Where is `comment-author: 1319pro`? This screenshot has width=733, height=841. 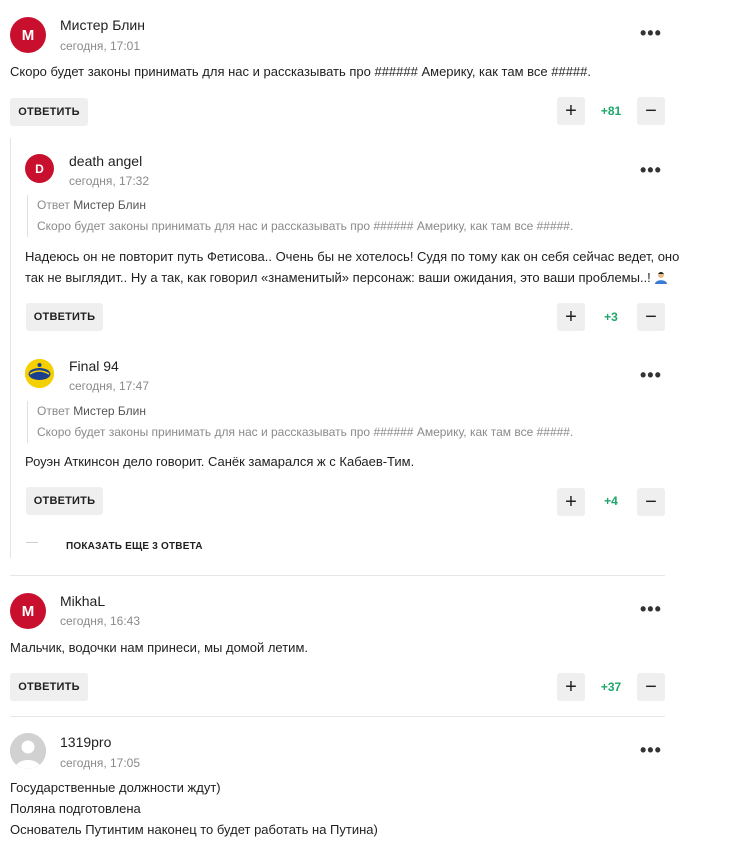 comment-author: 1319pro is located at coordinates (85, 742).